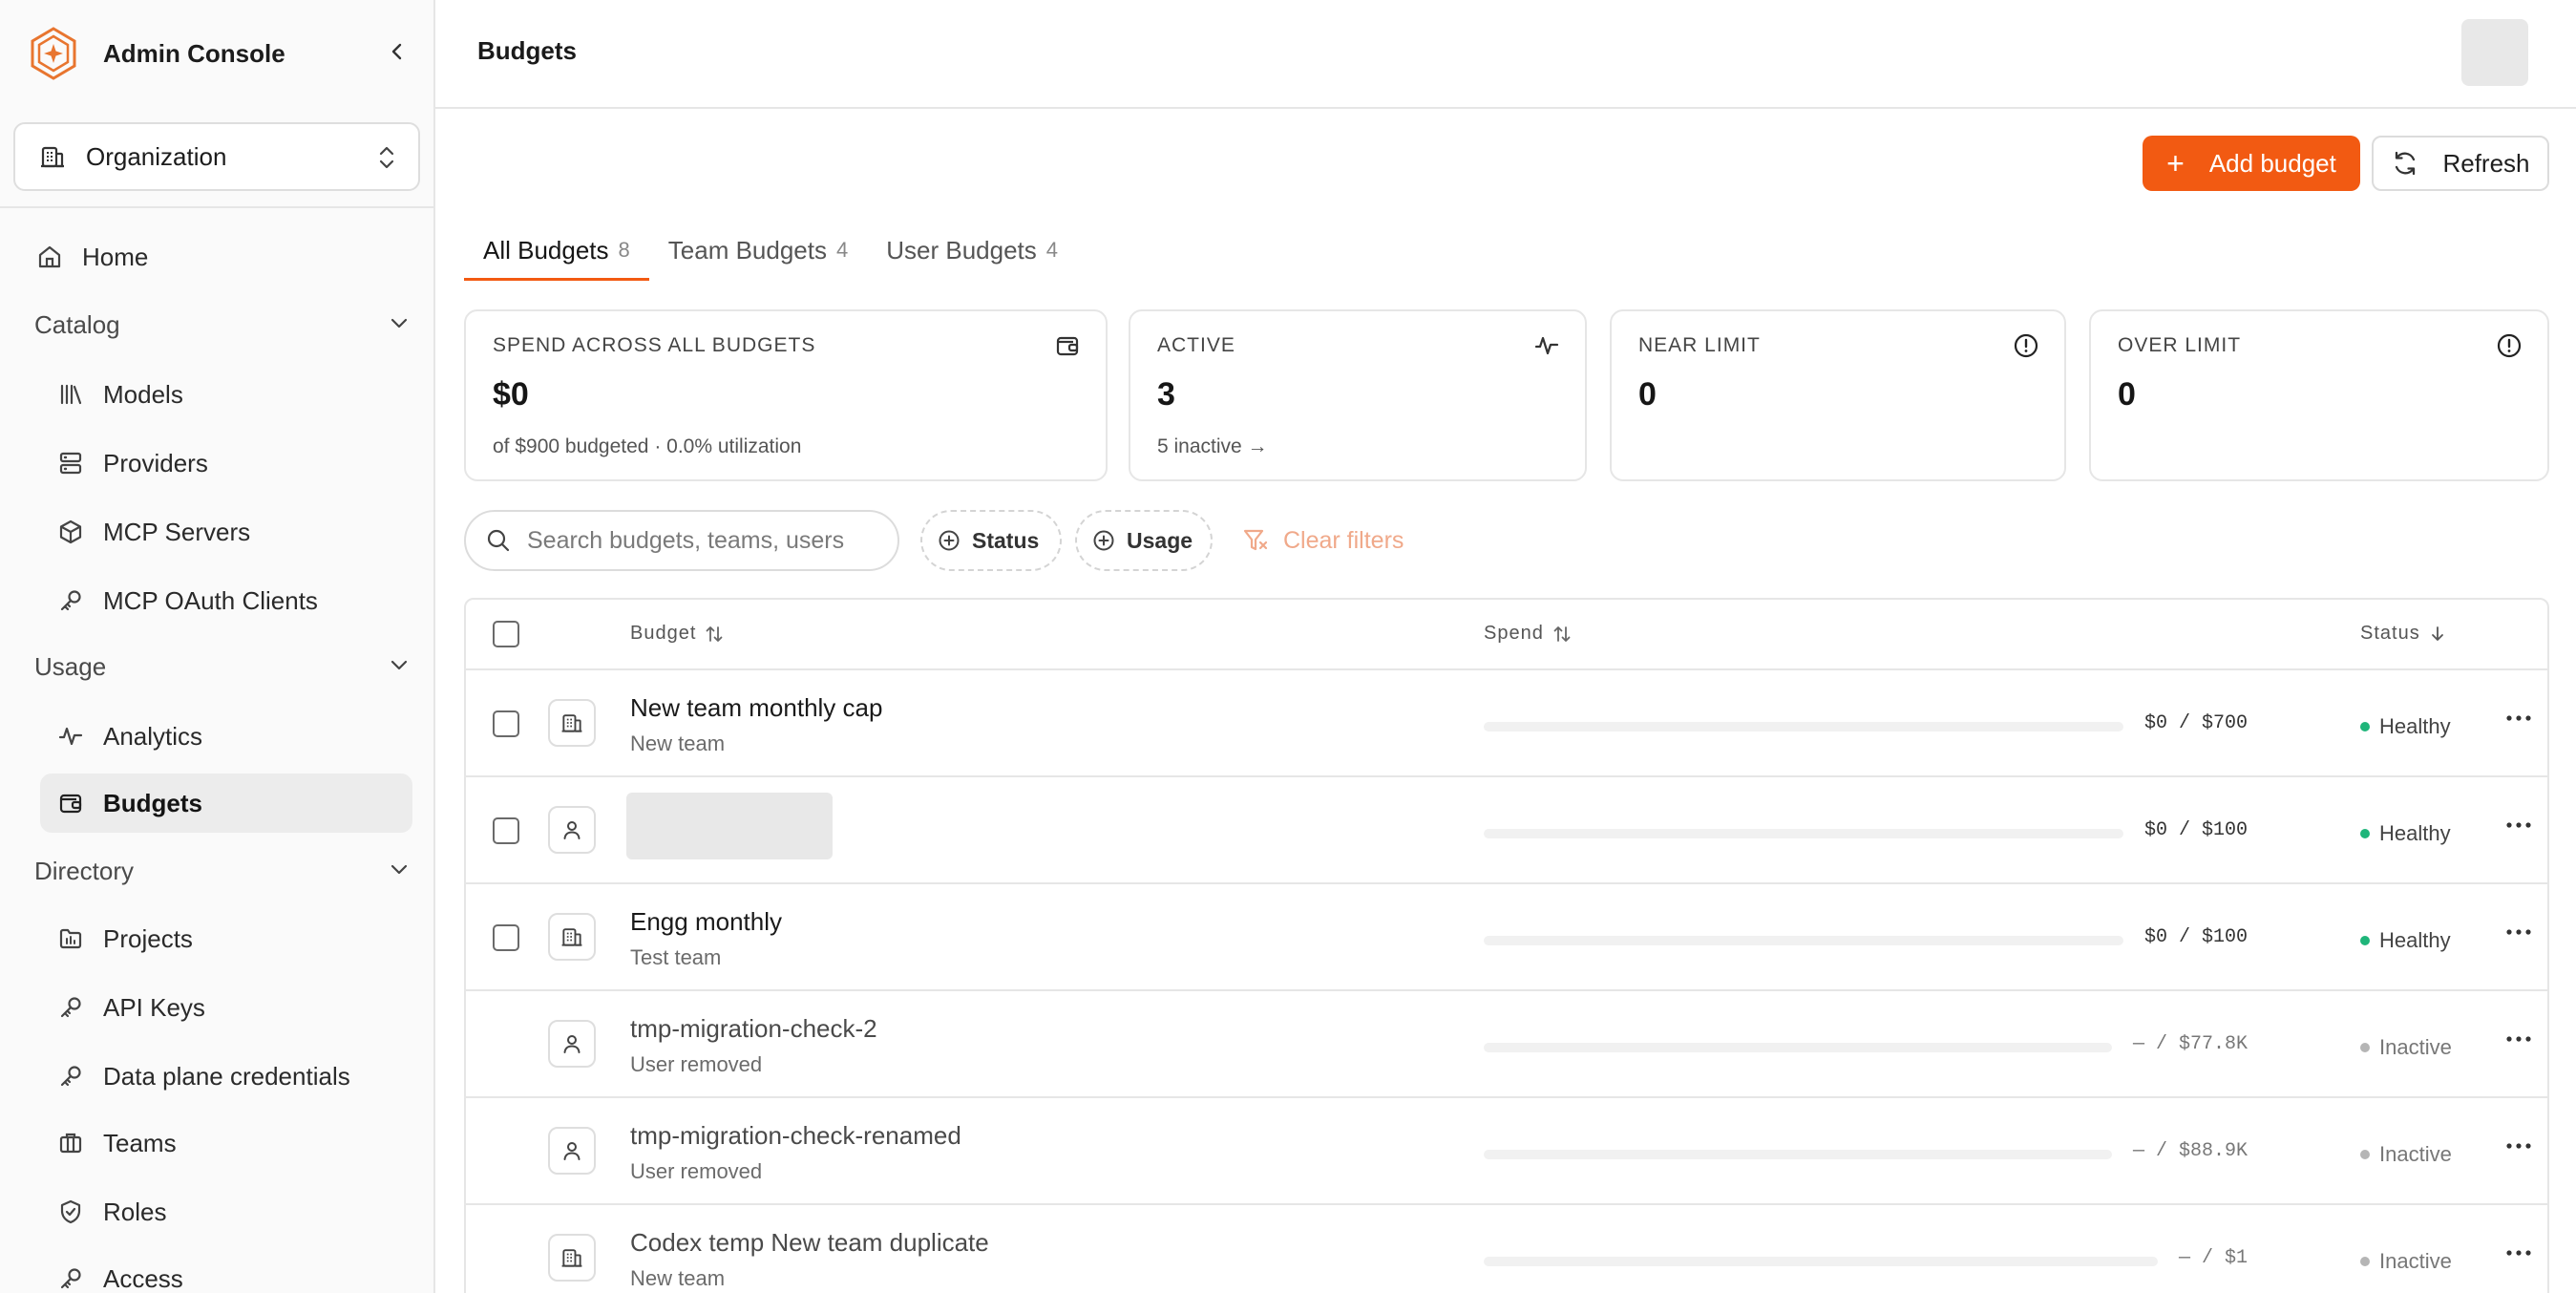 Image resolution: width=2576 pixels, height=1293 pixels. Describe the element at coordinates (226, 1076) in the screenshot. I see `sidebar-item-data-plane-credentials: Data plane credentials` at that location.